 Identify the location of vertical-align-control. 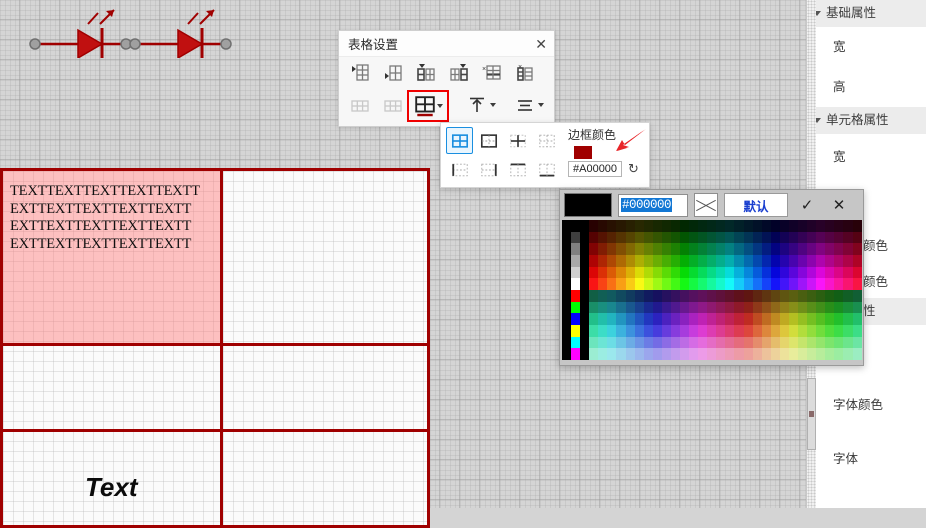
(480, 105).